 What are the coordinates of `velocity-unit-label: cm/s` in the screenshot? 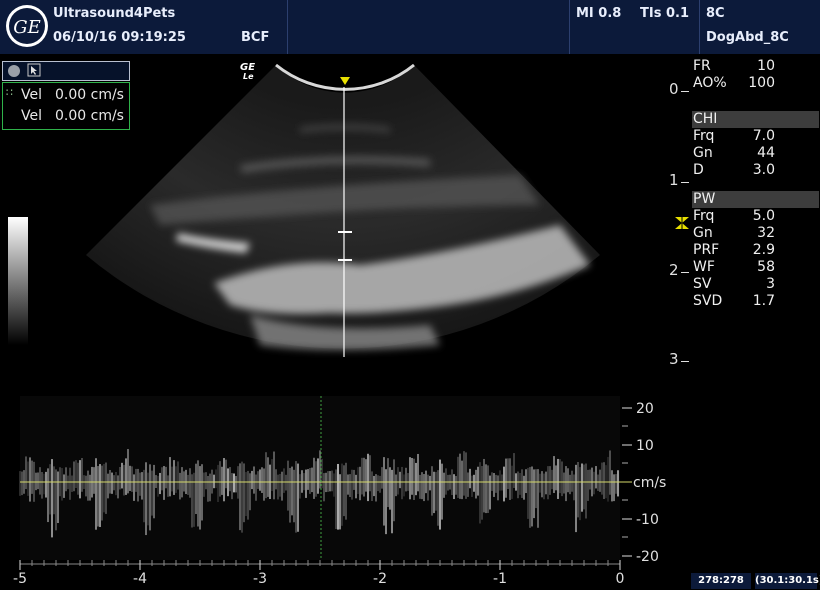 It's located at (649, 483).